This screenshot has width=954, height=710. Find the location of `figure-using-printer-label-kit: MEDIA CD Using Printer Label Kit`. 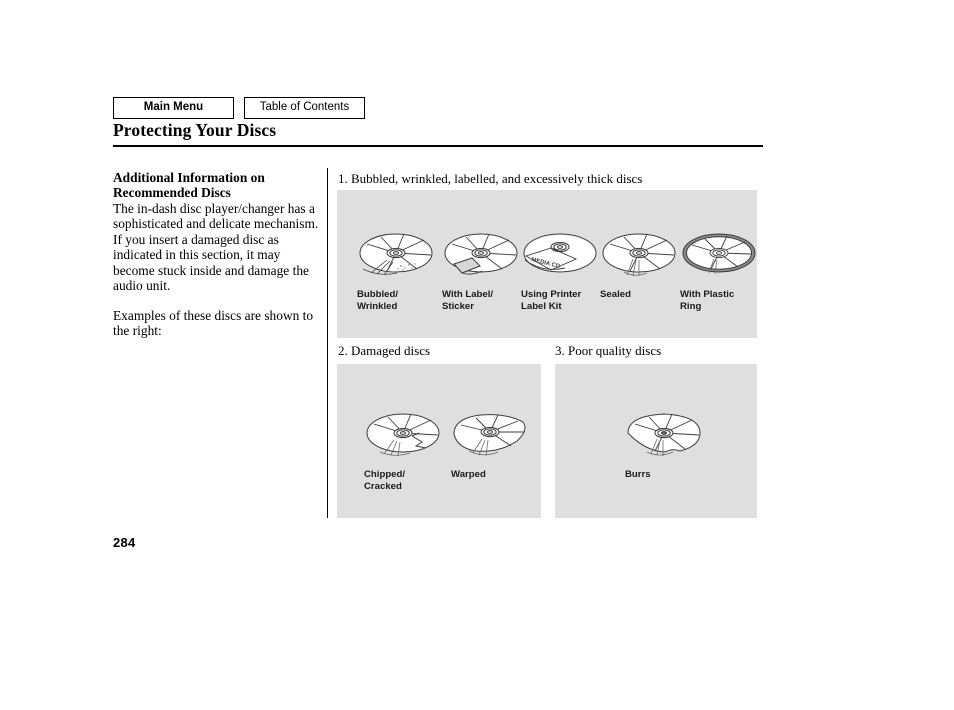

figure-using-printer-label-kit: MEDIA CD Using Printer Label Kit is located at coordinates (560, 270).